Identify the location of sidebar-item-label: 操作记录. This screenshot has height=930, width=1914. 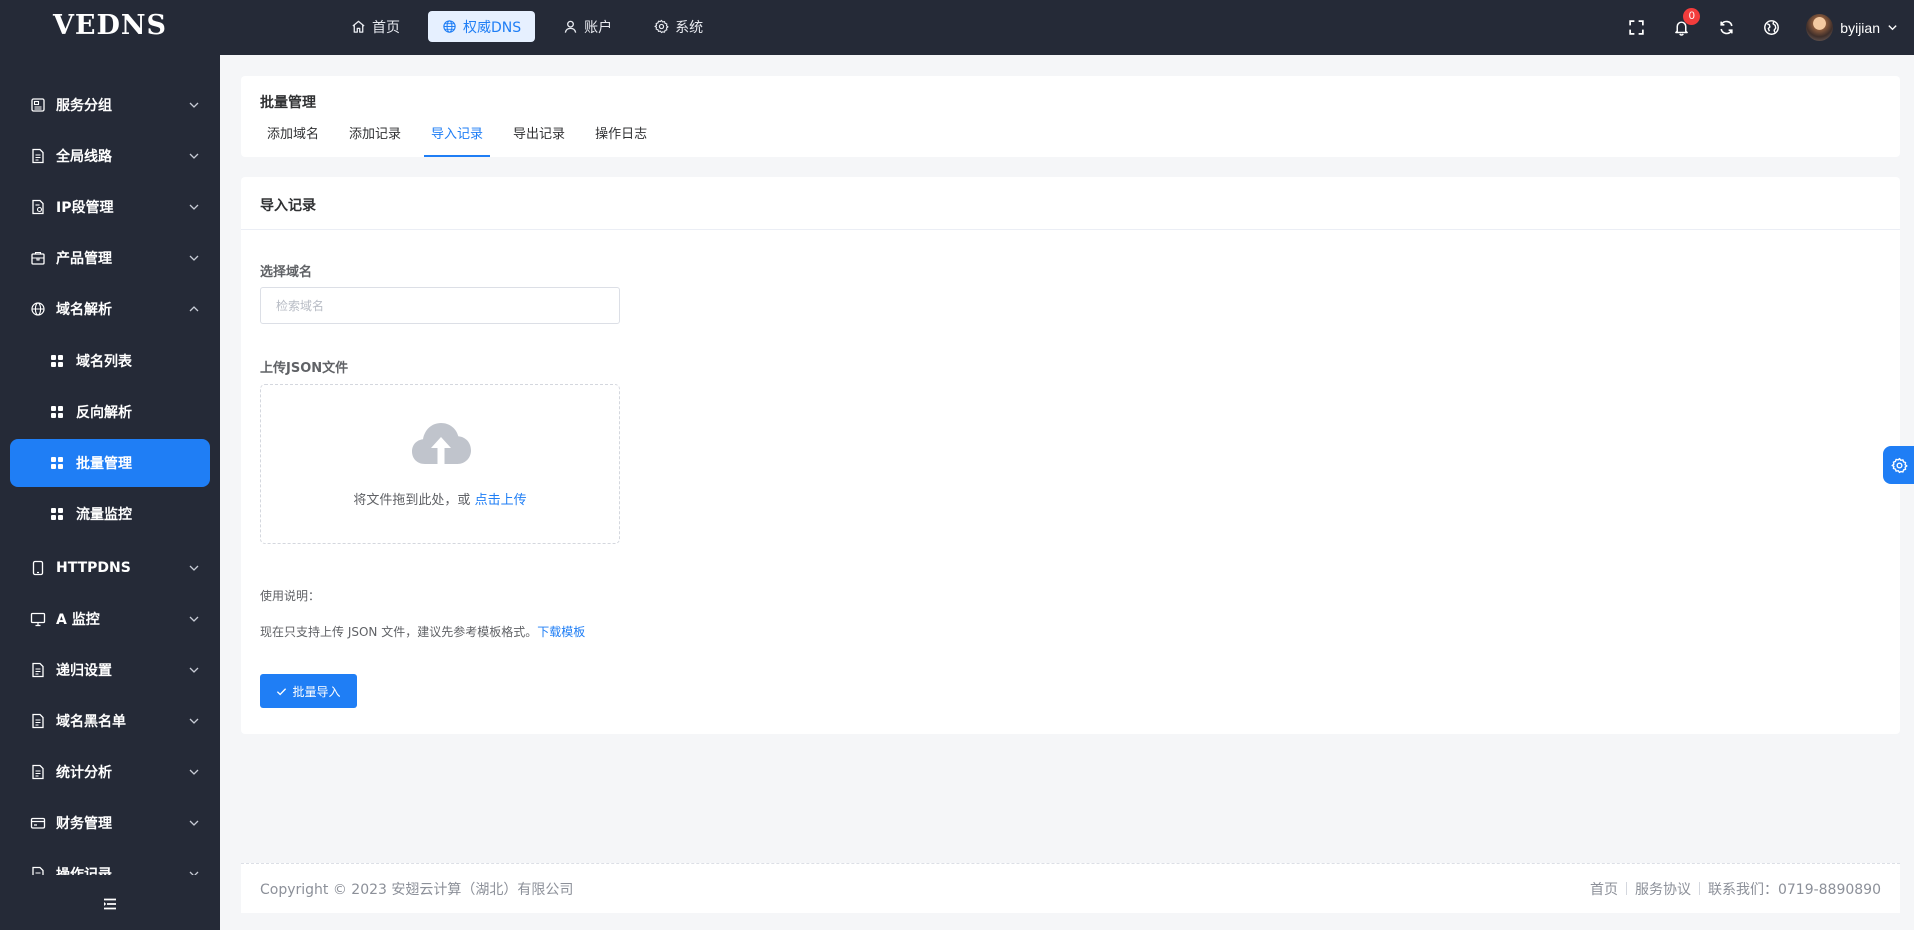
(84, 871).